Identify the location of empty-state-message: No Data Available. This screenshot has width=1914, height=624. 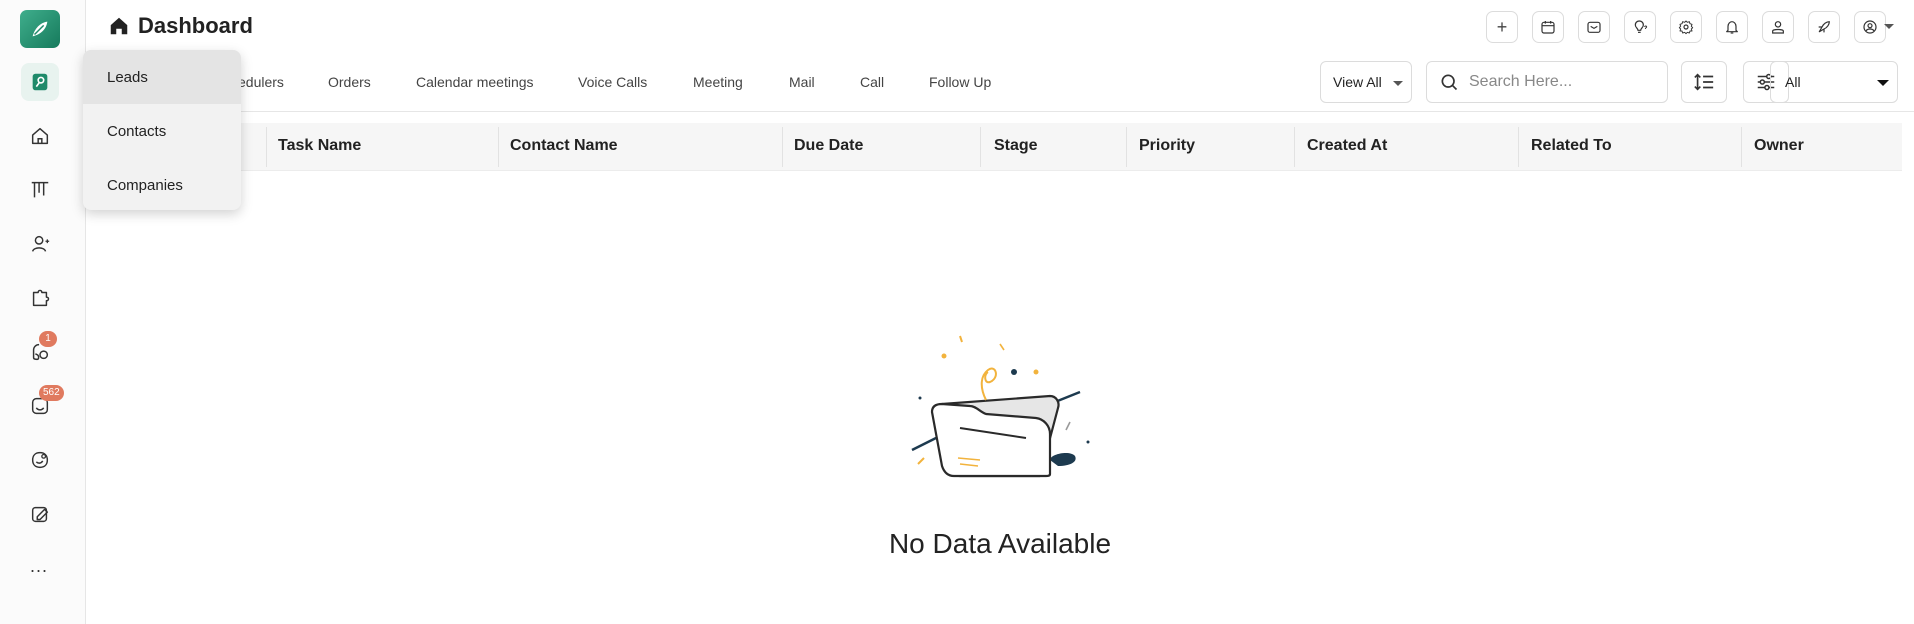
(1000, 543).